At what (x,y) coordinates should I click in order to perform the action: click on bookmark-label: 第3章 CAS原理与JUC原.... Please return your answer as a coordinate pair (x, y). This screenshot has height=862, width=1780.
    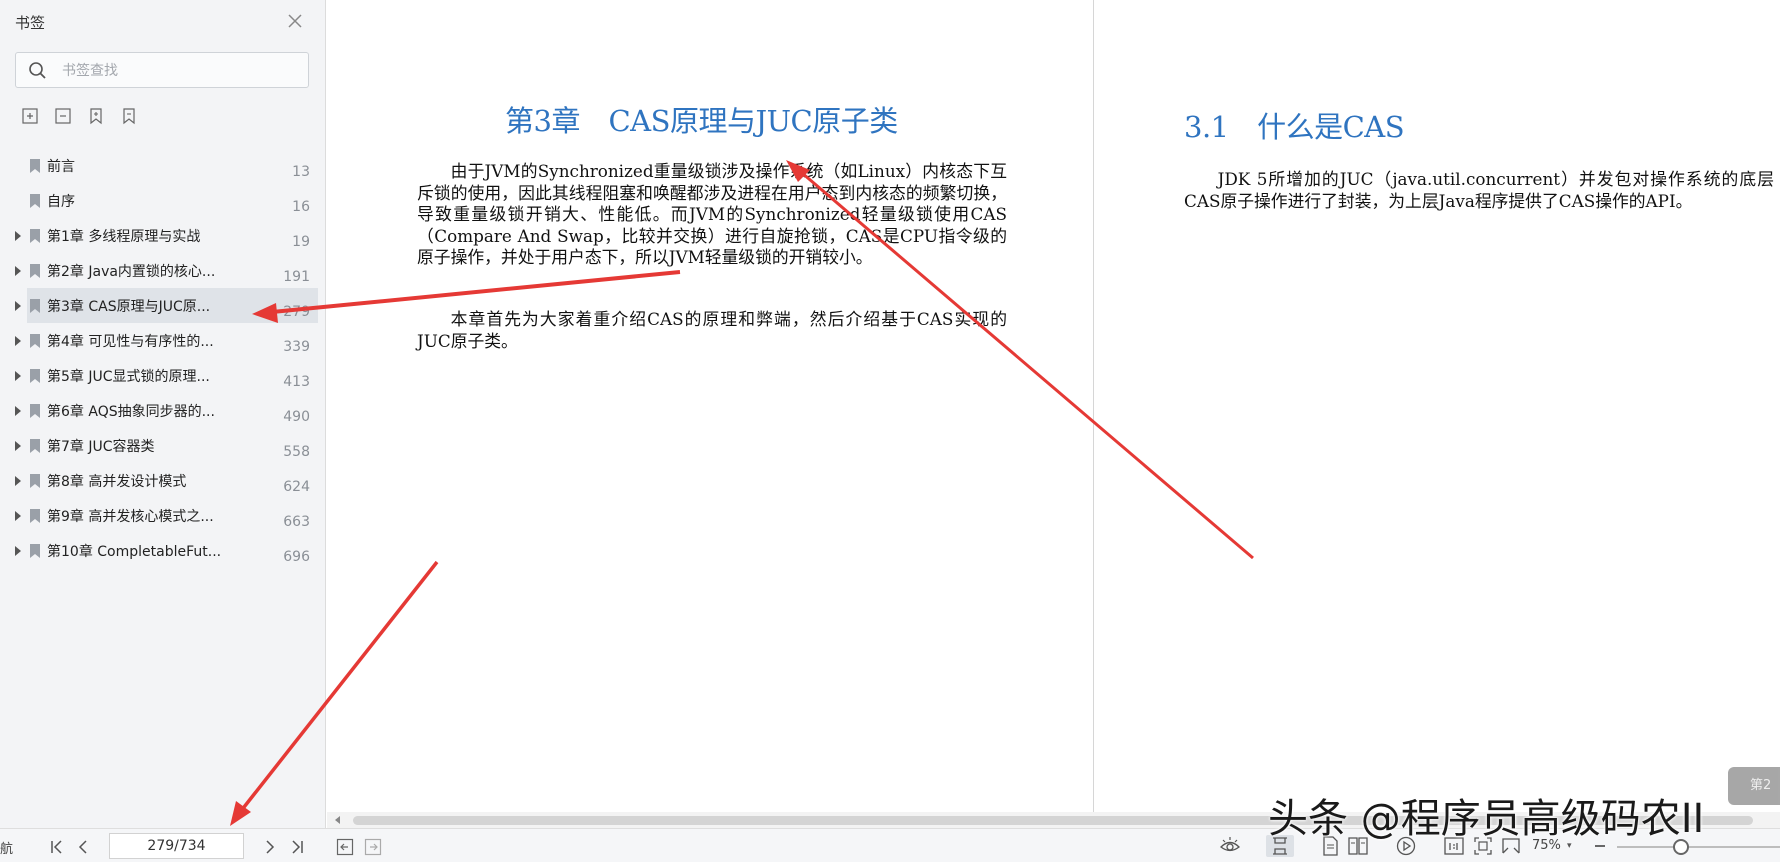
    Looking at the image, I should click on (129, 307).